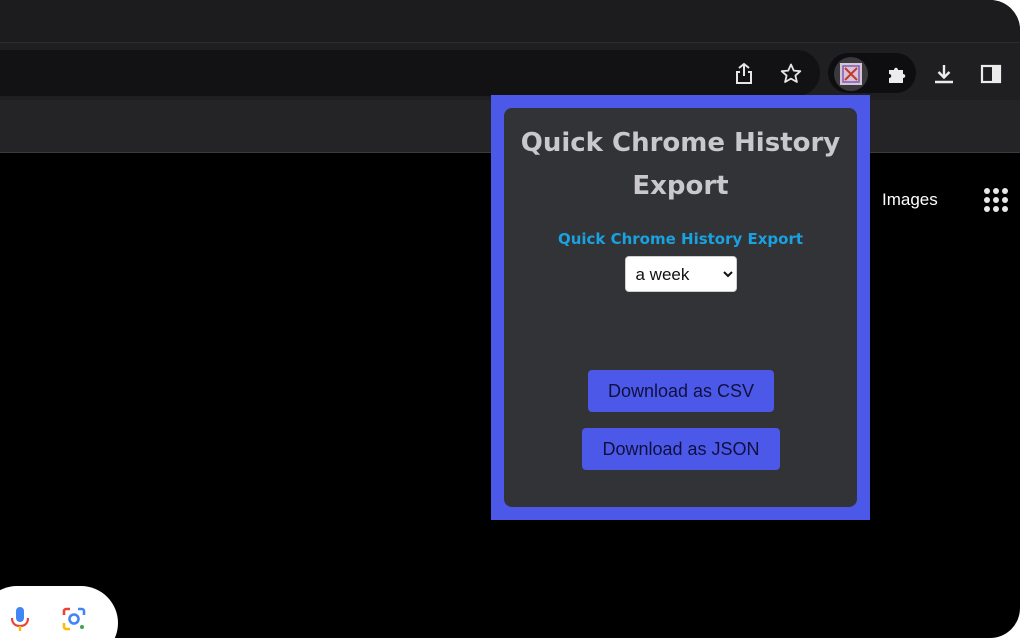  I want to click on popup-subtitle: Quick Chrome History Export, so click(680, 239).